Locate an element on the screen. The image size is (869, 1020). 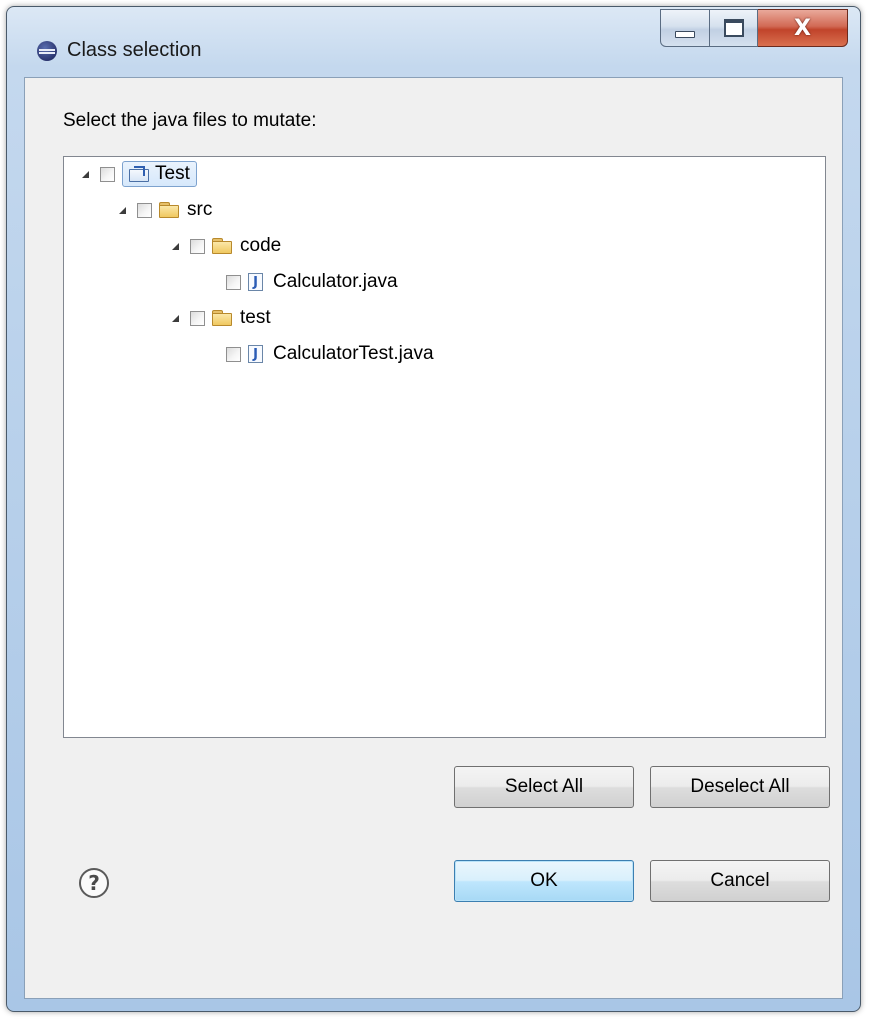
minimize-button is located at coordinates (685, 28).